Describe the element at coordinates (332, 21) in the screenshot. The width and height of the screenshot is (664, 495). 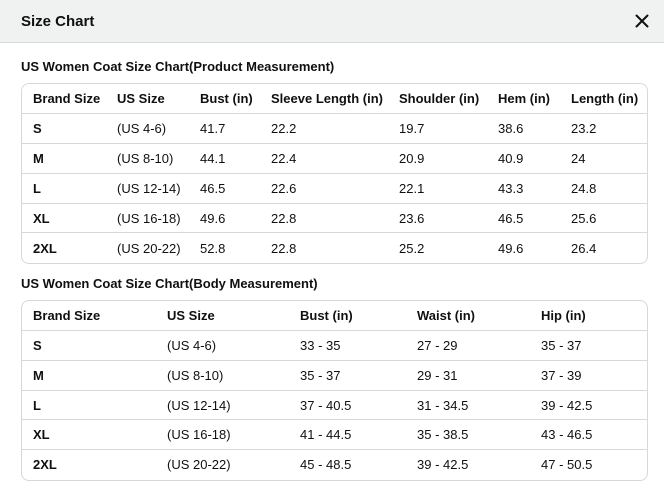
I see `dialog-header: Size Chart` at that location.